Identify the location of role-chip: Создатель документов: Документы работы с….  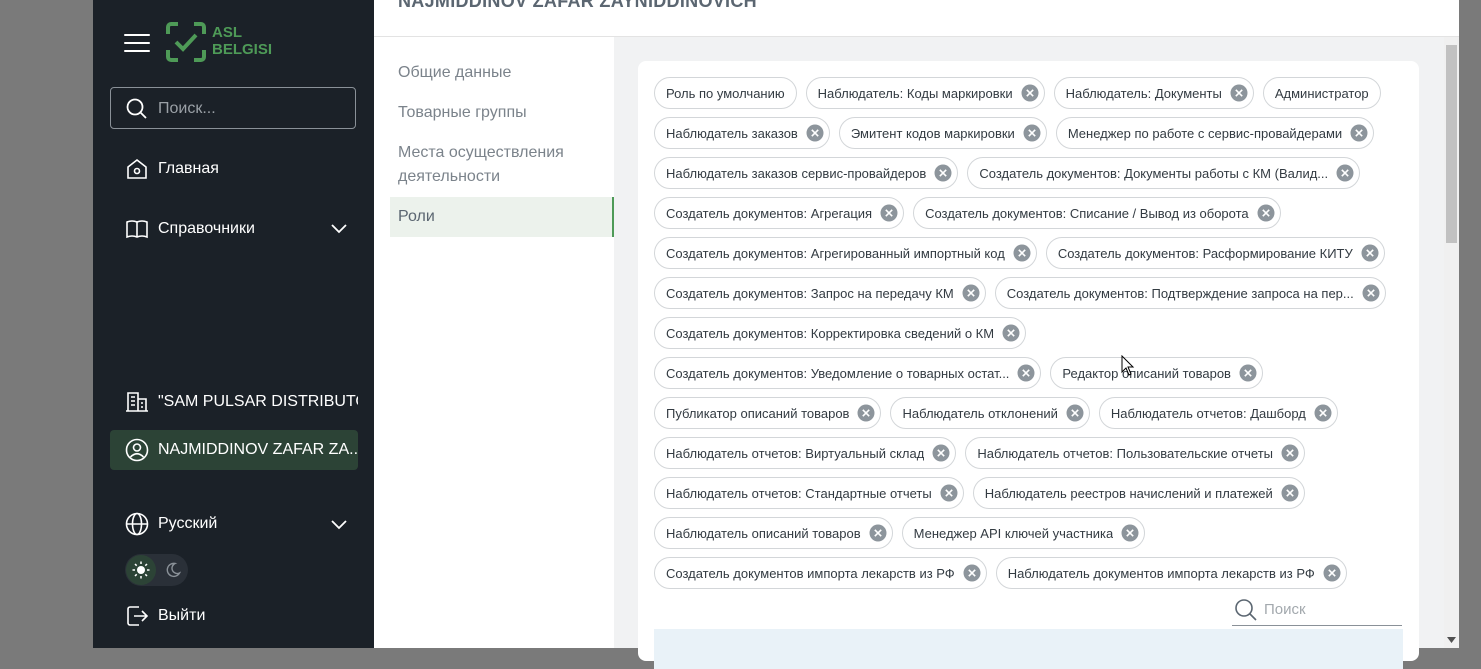
(1164, 173).